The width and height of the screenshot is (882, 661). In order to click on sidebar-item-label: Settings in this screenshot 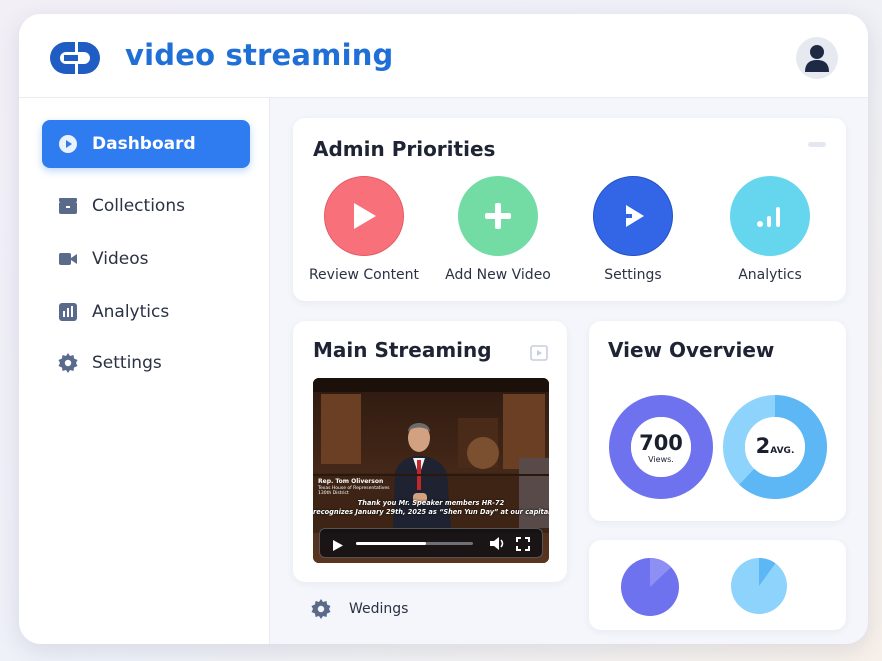, I will do `click(127, 363)`.